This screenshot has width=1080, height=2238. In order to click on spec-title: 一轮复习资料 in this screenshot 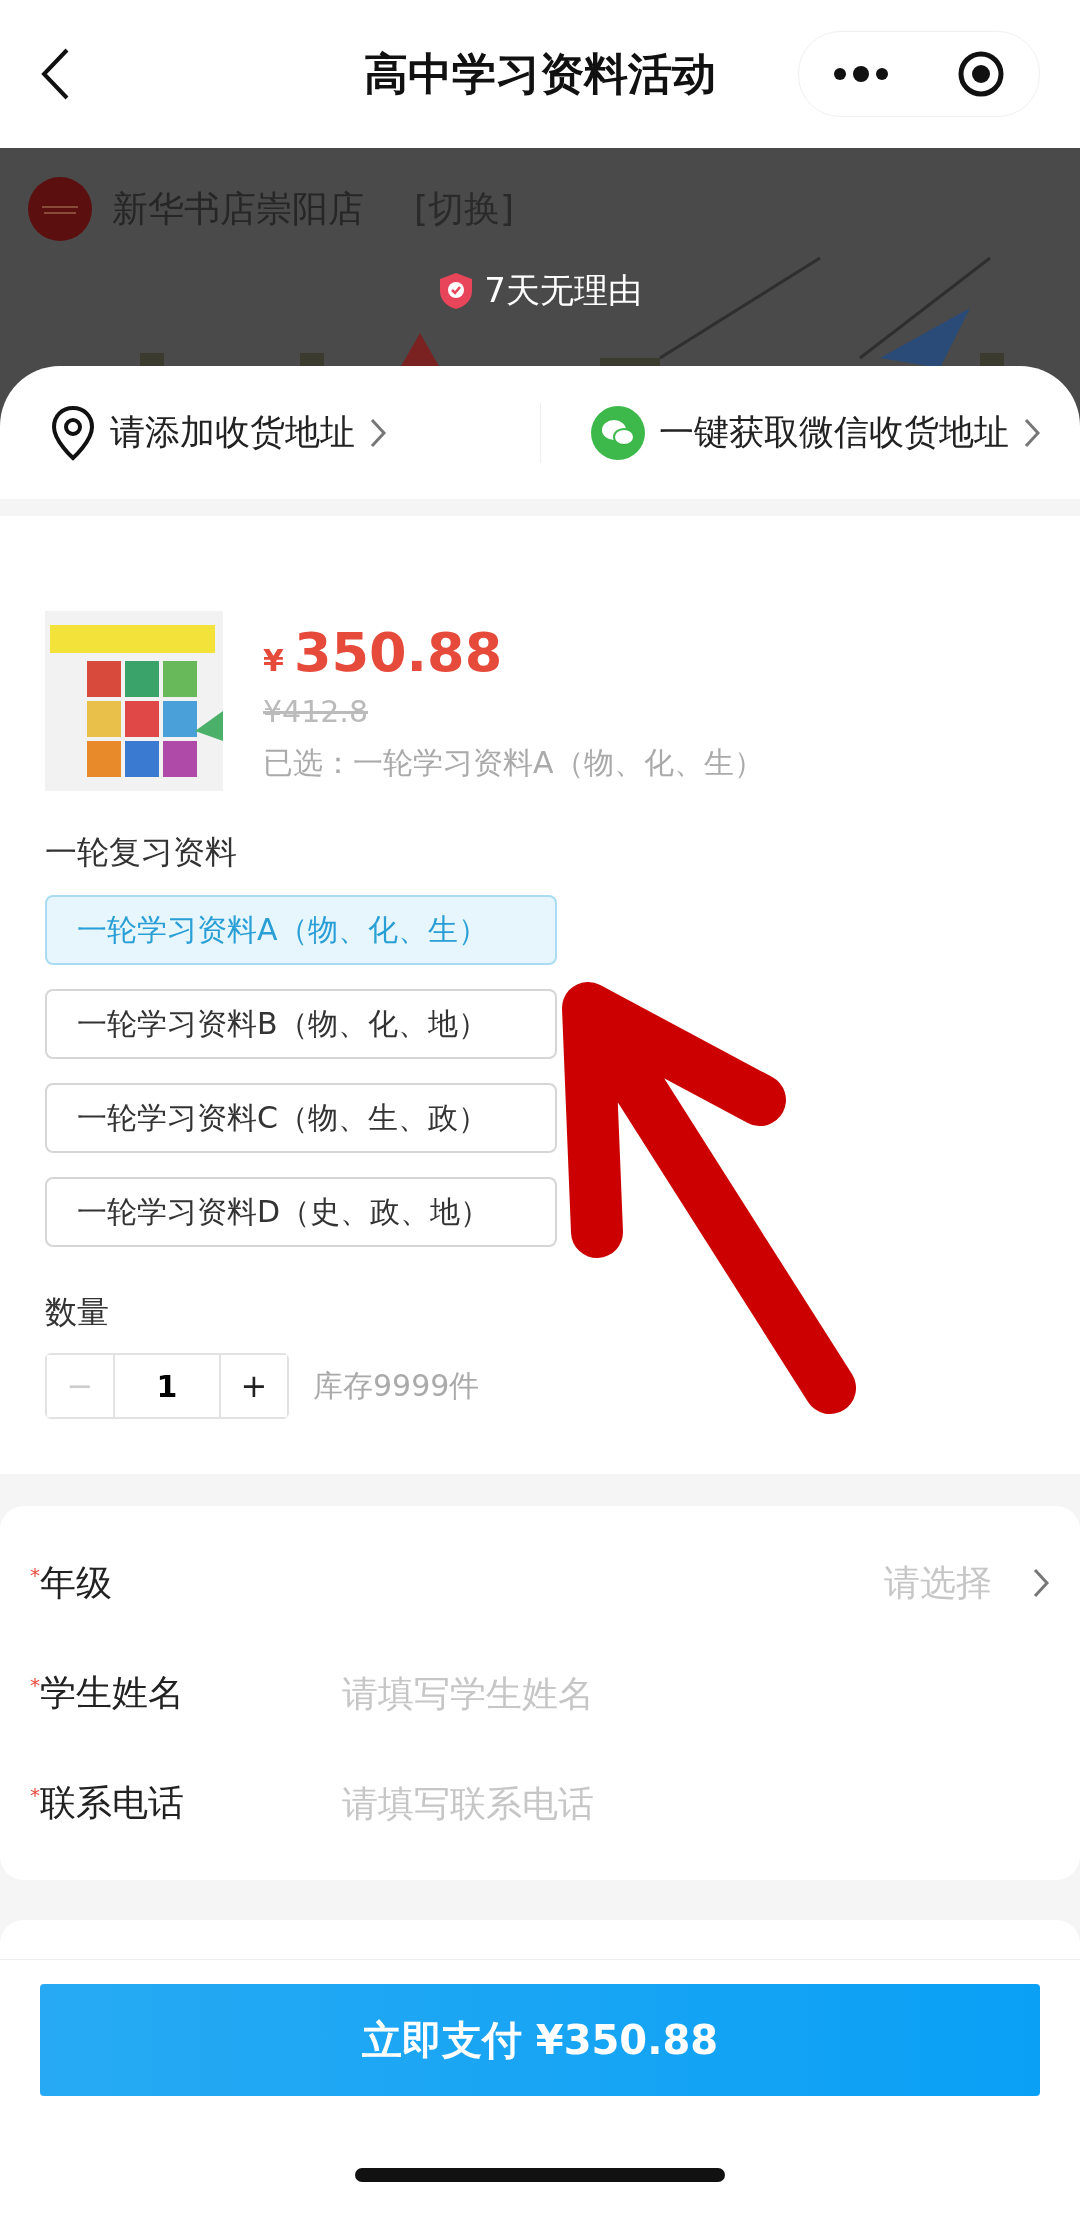, I will do `click(141, 852)`.